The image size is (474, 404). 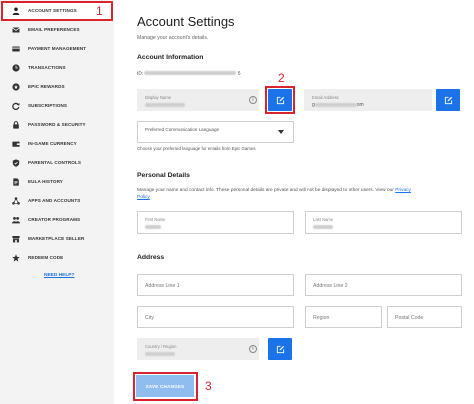 I want to click on envelope-icon, so click(x=16, y=30).